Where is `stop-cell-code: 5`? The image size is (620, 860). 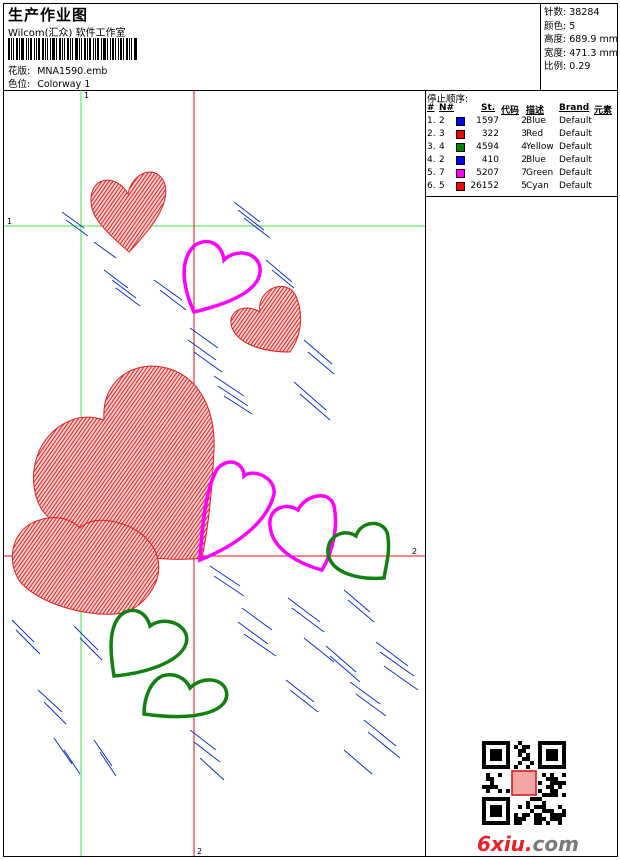 stop-cell-code: 5 is located at coordinates (524, 186).